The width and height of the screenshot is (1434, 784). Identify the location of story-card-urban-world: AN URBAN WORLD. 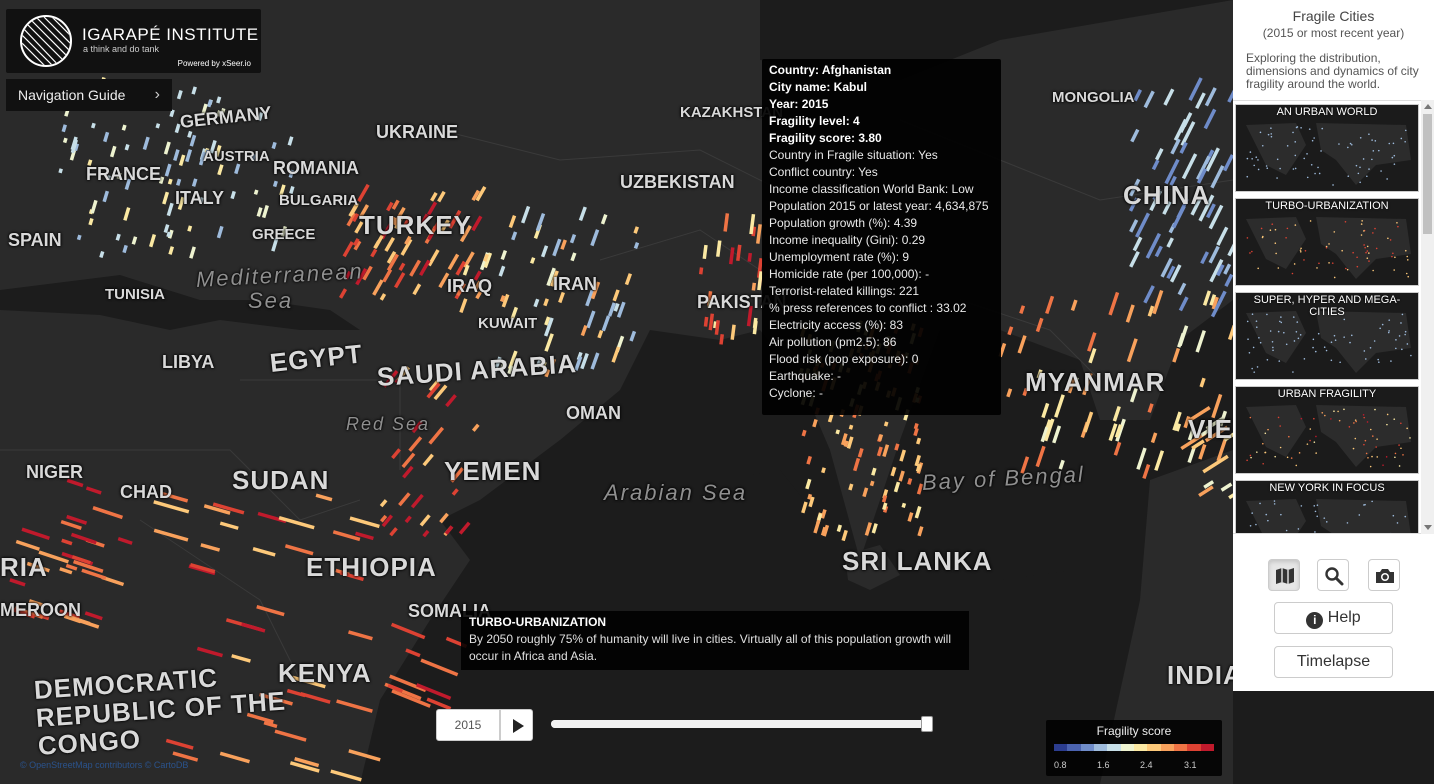
(1327, 148).